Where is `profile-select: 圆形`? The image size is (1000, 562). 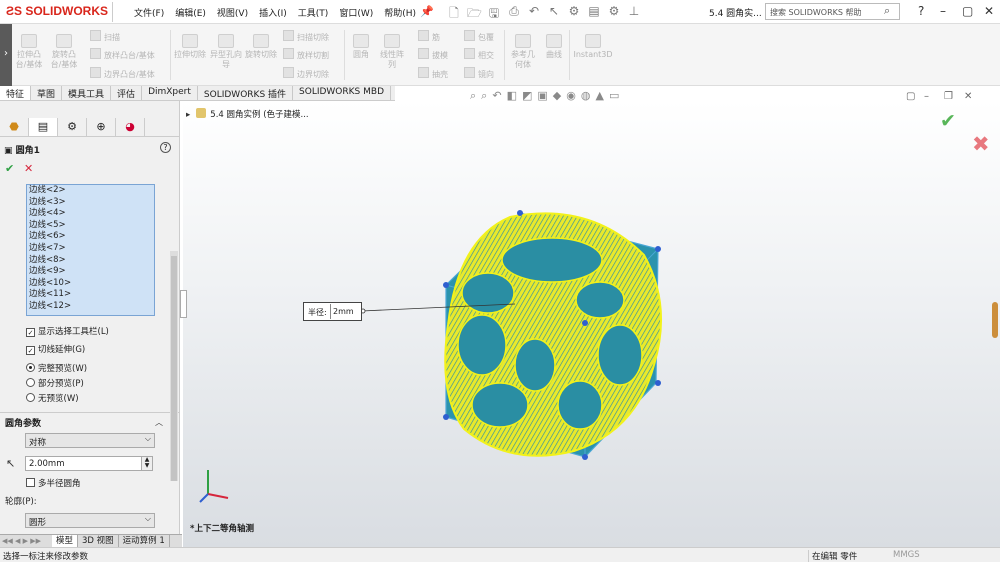
profile-select: 圆形 is located at coordinates (90, 520).